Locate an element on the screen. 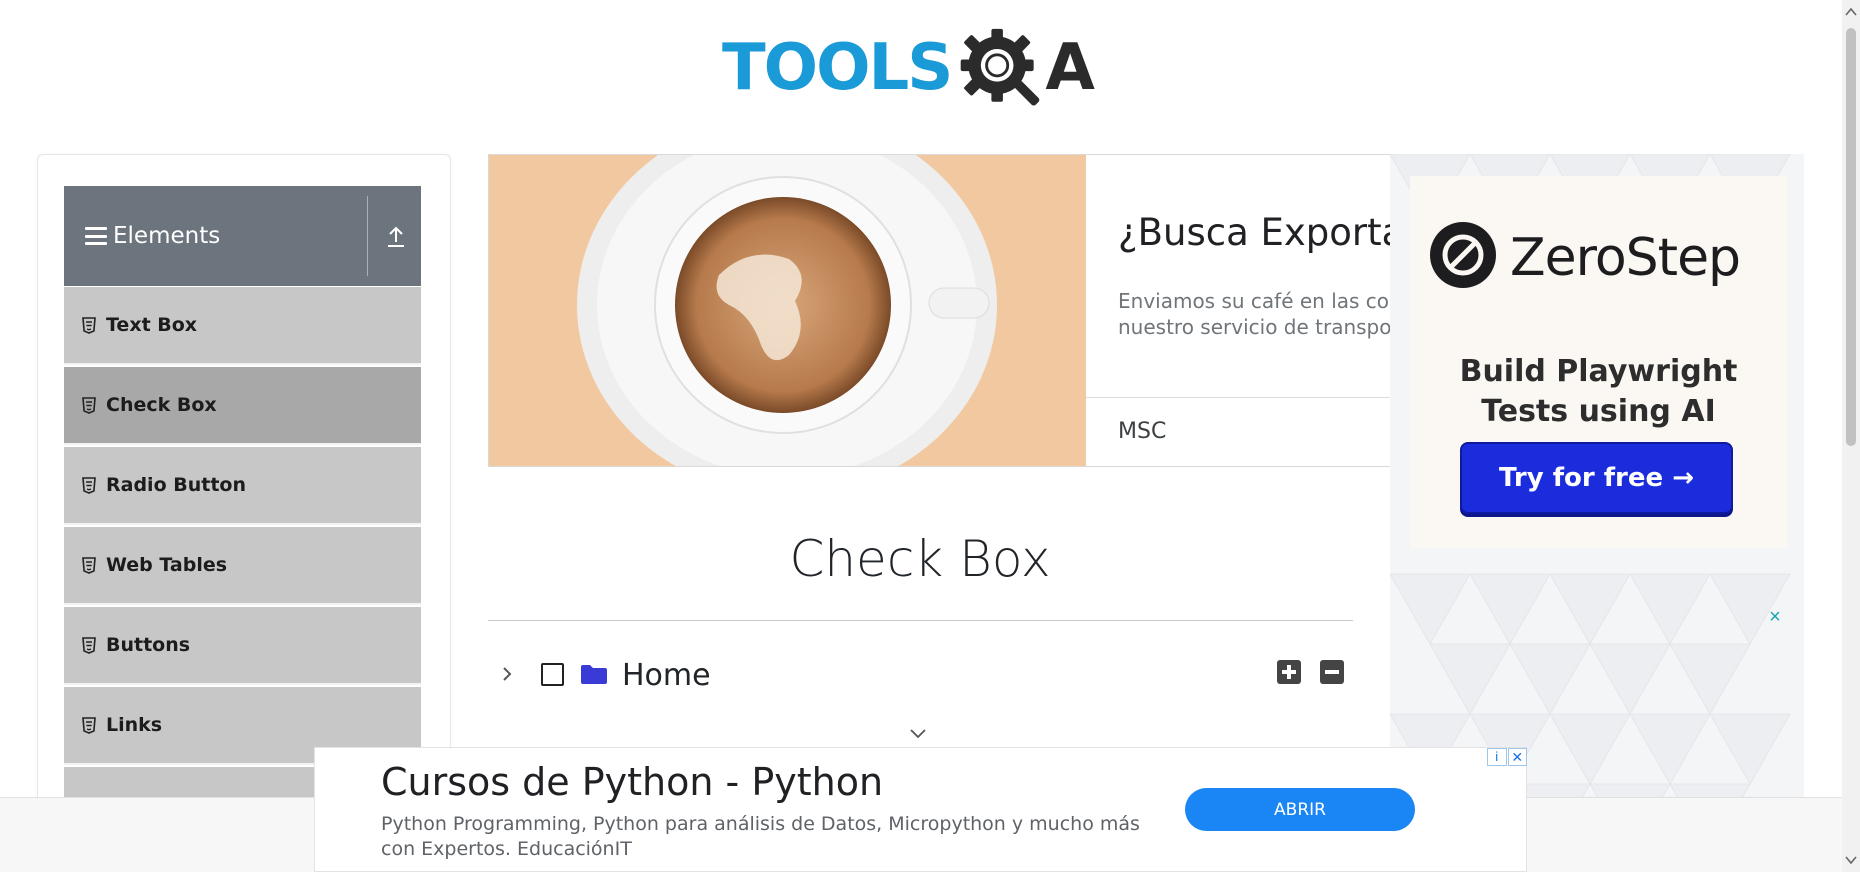 This screenshot has height=872, width=1860. logo-text: TOOLS is located at coordinates (837, 68).